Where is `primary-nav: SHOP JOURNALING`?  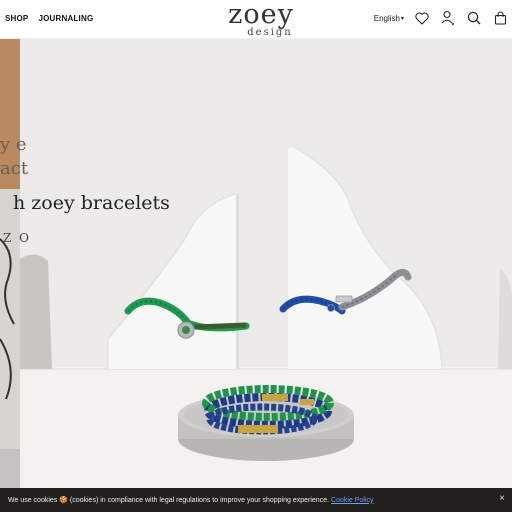
primary-nav: SHOP JOURNALING is located at coordinates (49, 18).